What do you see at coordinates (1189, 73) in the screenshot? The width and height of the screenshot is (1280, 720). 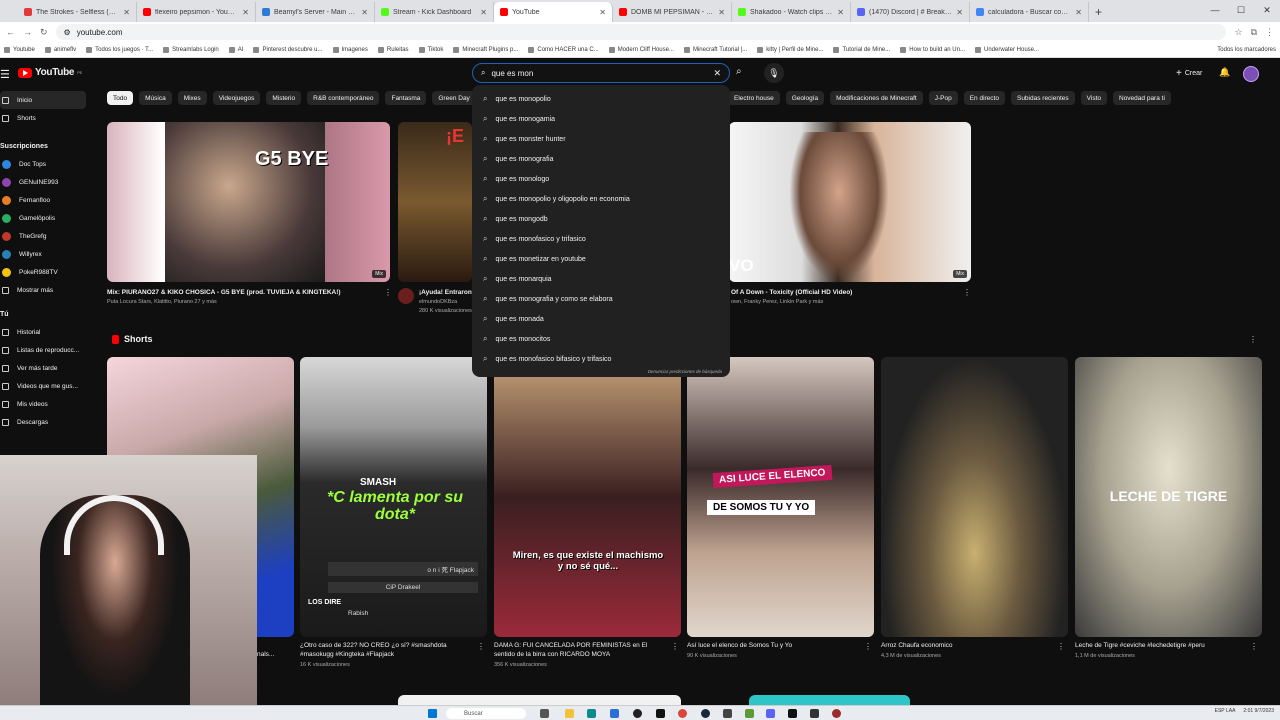 I see `create-button: + Crear` at bounding box center [1189, 73].